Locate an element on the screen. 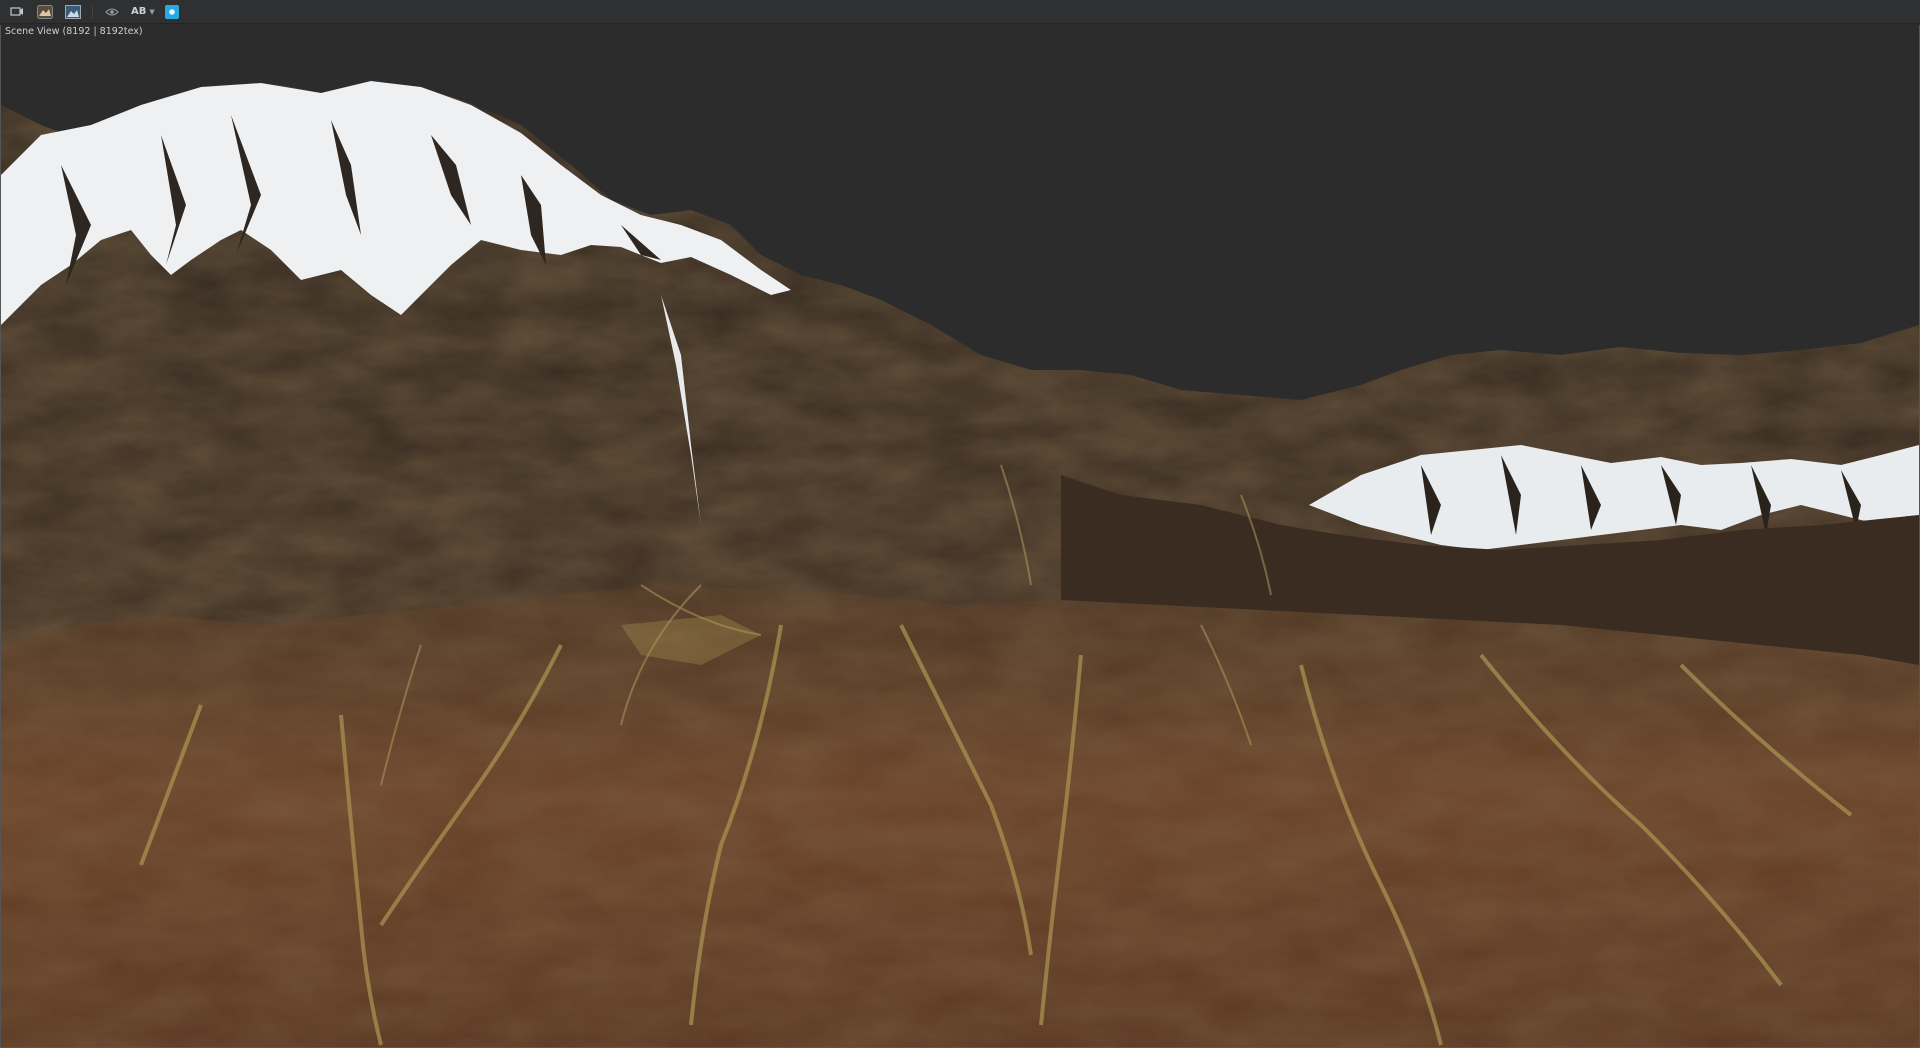 The image size is (1920, 1048). terrain-preview-icon is located at coordinates (45, 12).